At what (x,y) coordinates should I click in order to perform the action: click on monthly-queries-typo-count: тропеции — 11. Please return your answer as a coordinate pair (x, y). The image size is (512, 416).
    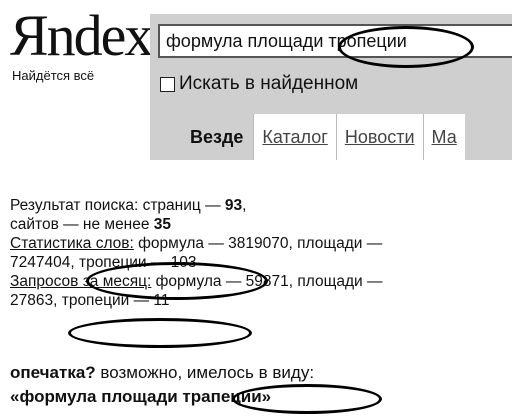
    Looking at the image, I should click on (115, 300).